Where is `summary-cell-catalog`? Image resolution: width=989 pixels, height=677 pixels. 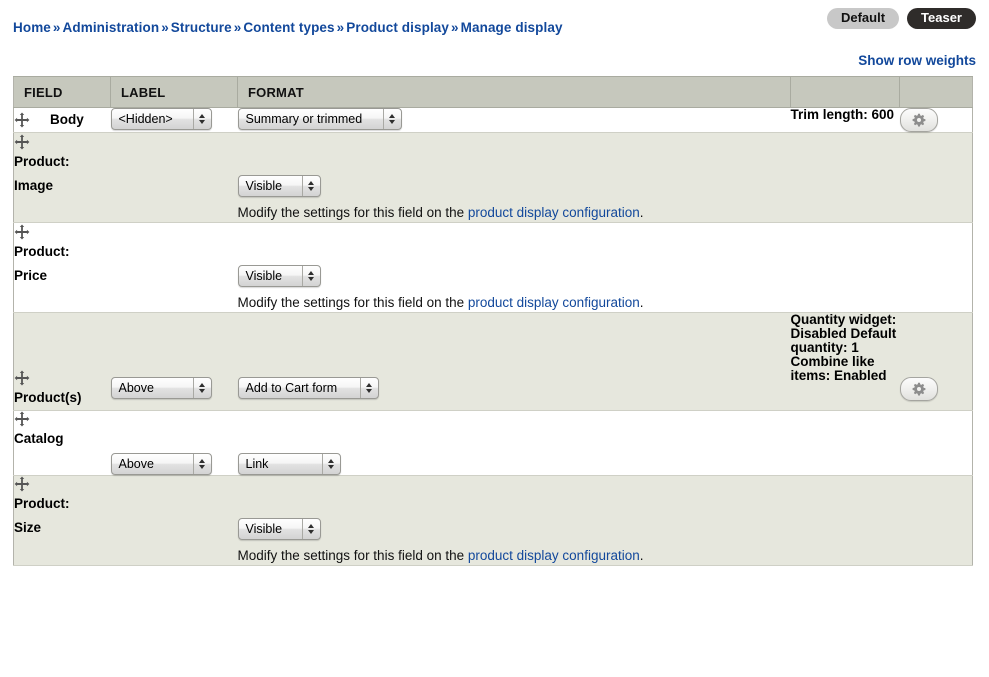
summary-cell-catalog is located at coordinates (845, 443).